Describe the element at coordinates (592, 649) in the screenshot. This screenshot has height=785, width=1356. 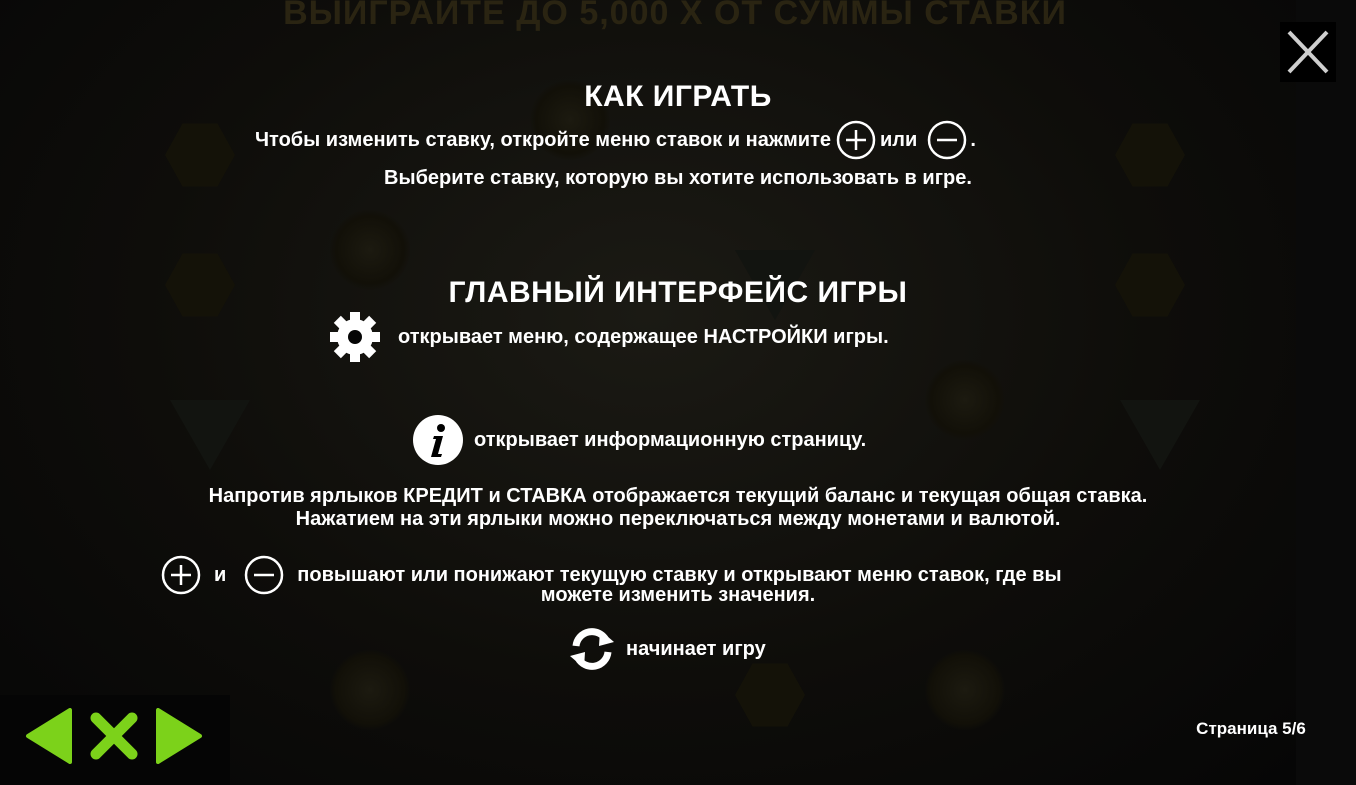
I see `spin-arrows-icon` at that location.